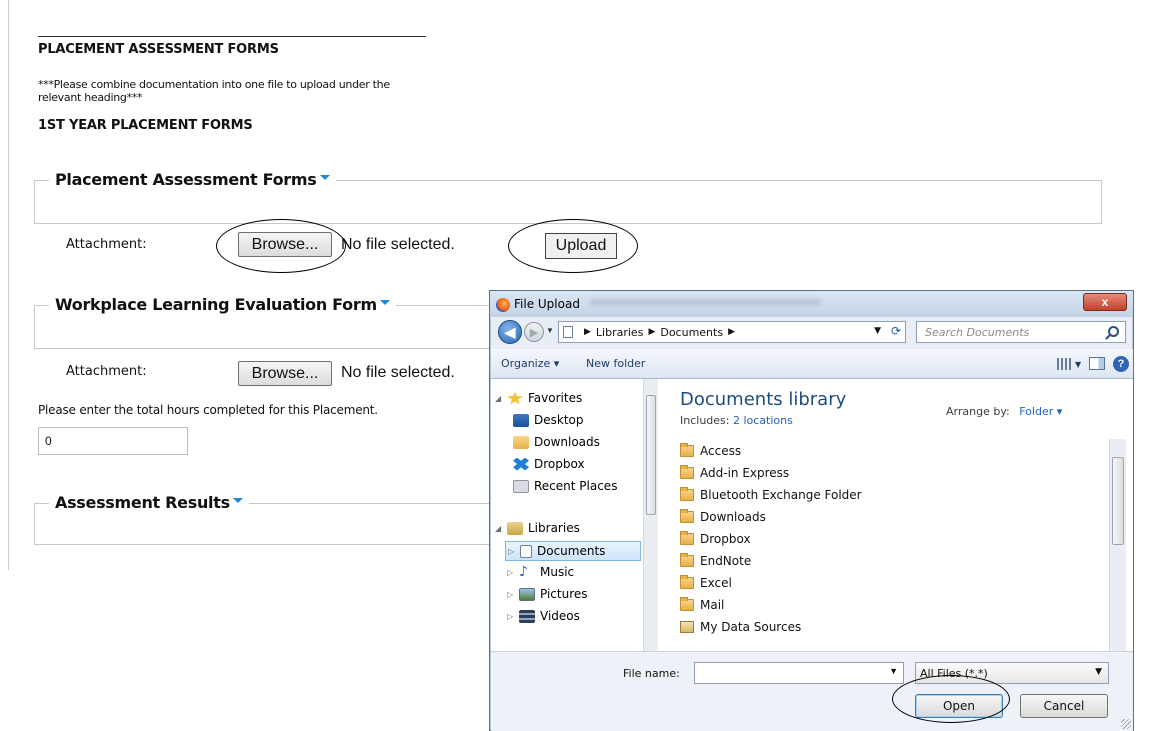 This screenshot has height=731, width=1157. Describe the element at coordinates (1097, 363) in the screenshot. I see `preview-pane-icon` at that location.